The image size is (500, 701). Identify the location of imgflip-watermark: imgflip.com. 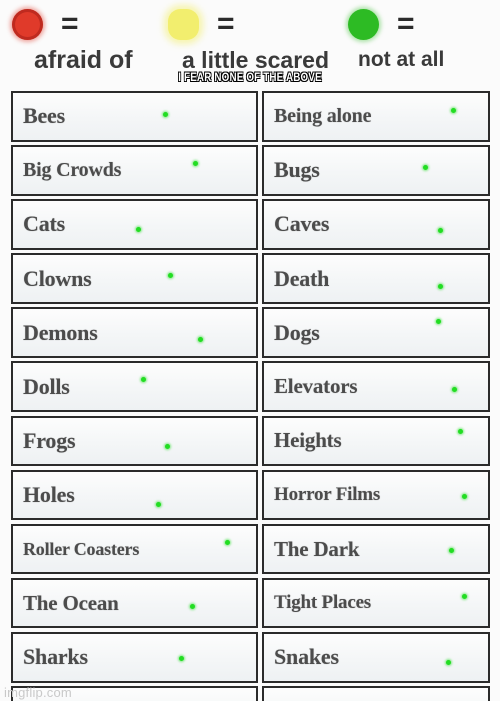
(38, 692).